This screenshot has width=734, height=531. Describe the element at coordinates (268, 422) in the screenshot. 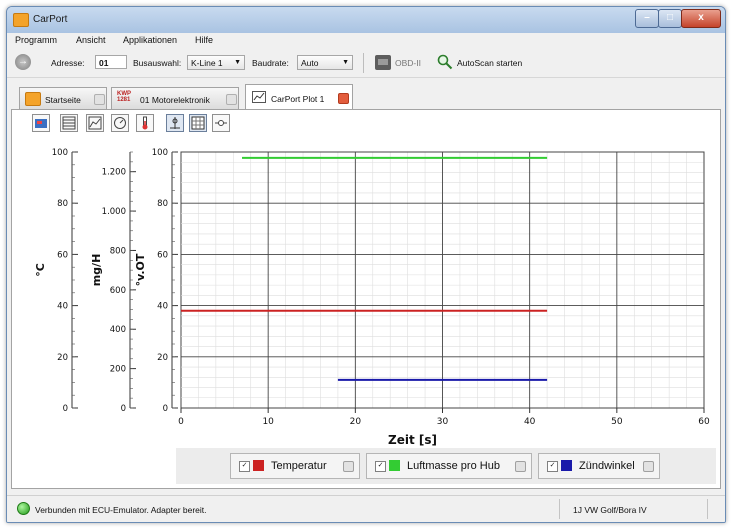

I see `x-tick-label: 10` at that location.